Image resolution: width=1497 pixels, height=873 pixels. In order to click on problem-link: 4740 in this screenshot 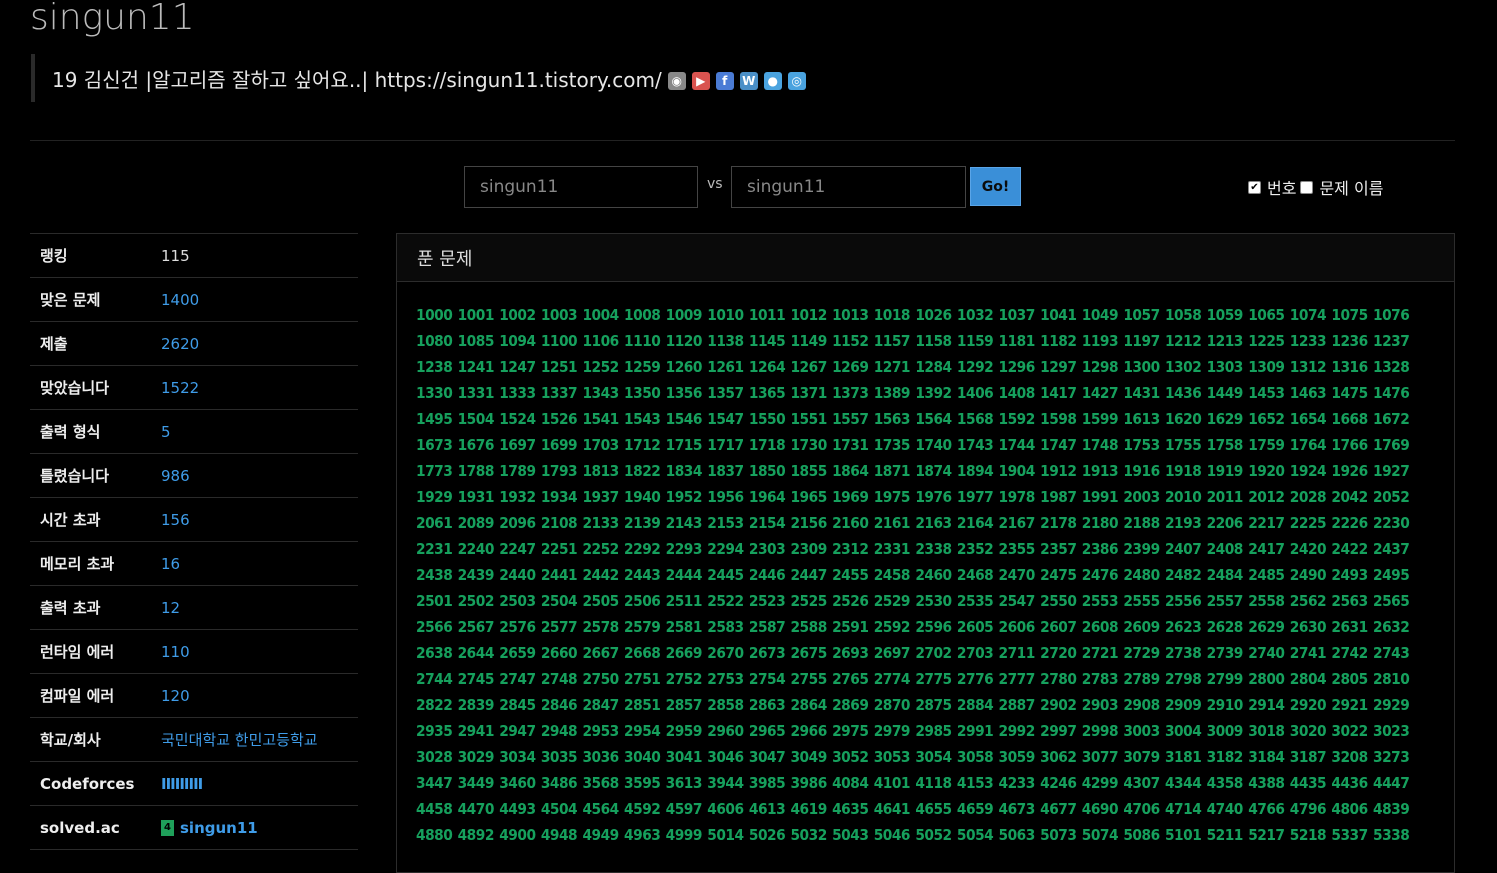, I will do `click(1225, 809)`.